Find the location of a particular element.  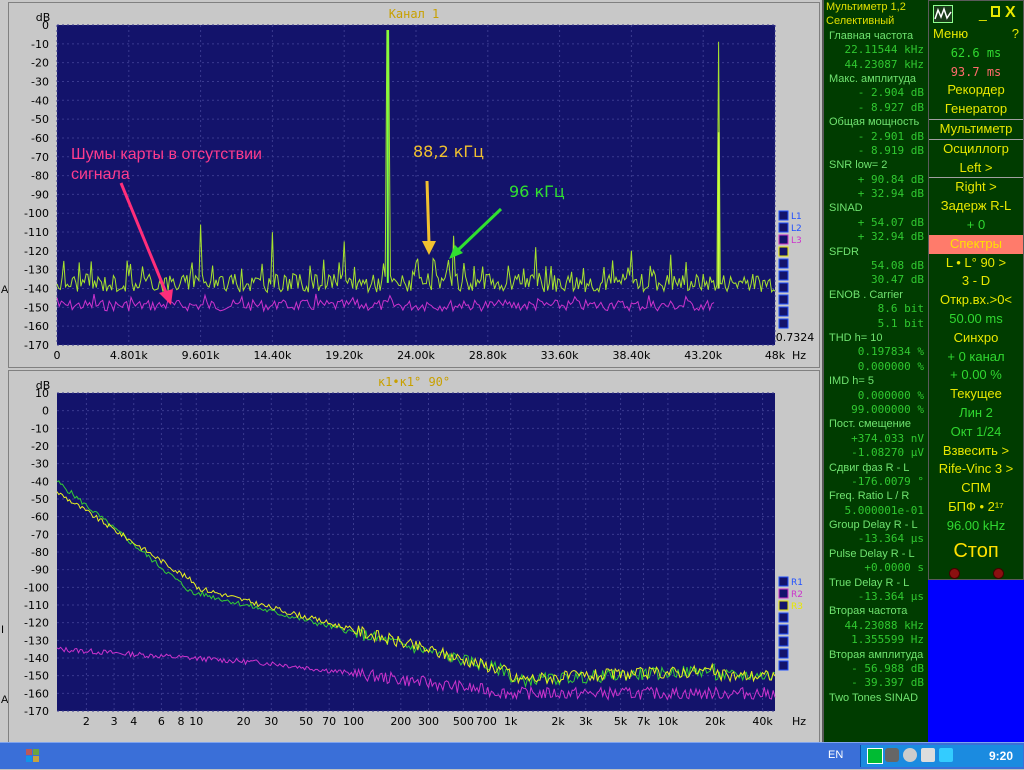

control-item: Лин 2 is located at coordinates (976, 413).